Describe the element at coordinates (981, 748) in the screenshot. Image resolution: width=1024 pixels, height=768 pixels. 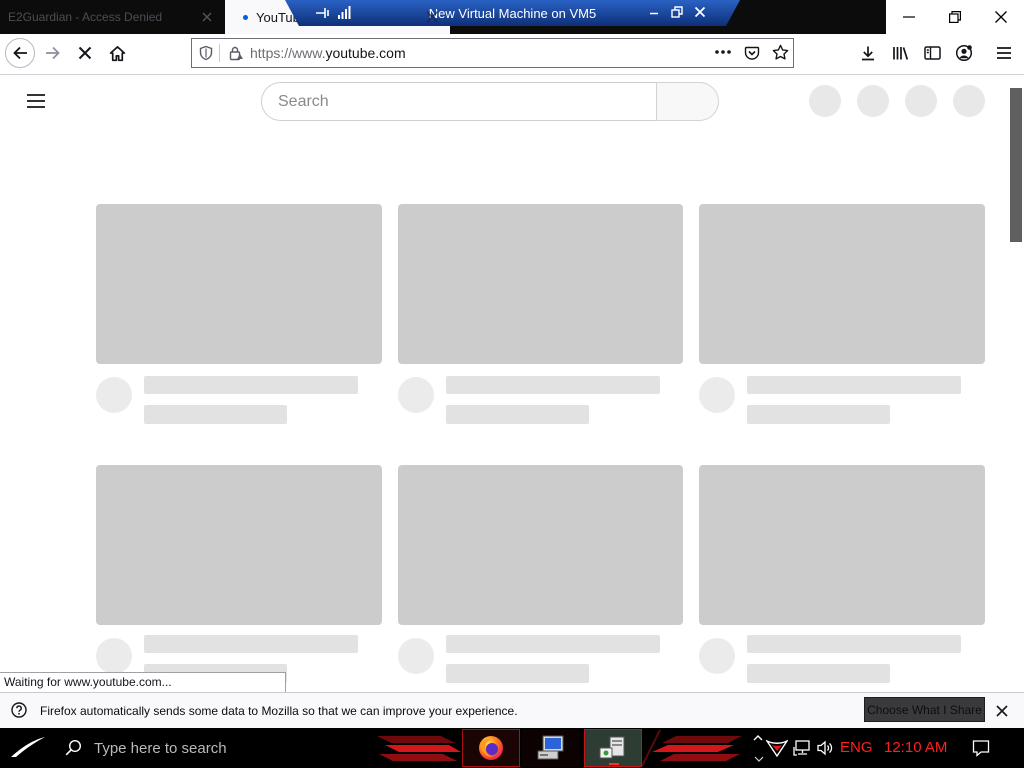
I see `action-center-icon` at that location.